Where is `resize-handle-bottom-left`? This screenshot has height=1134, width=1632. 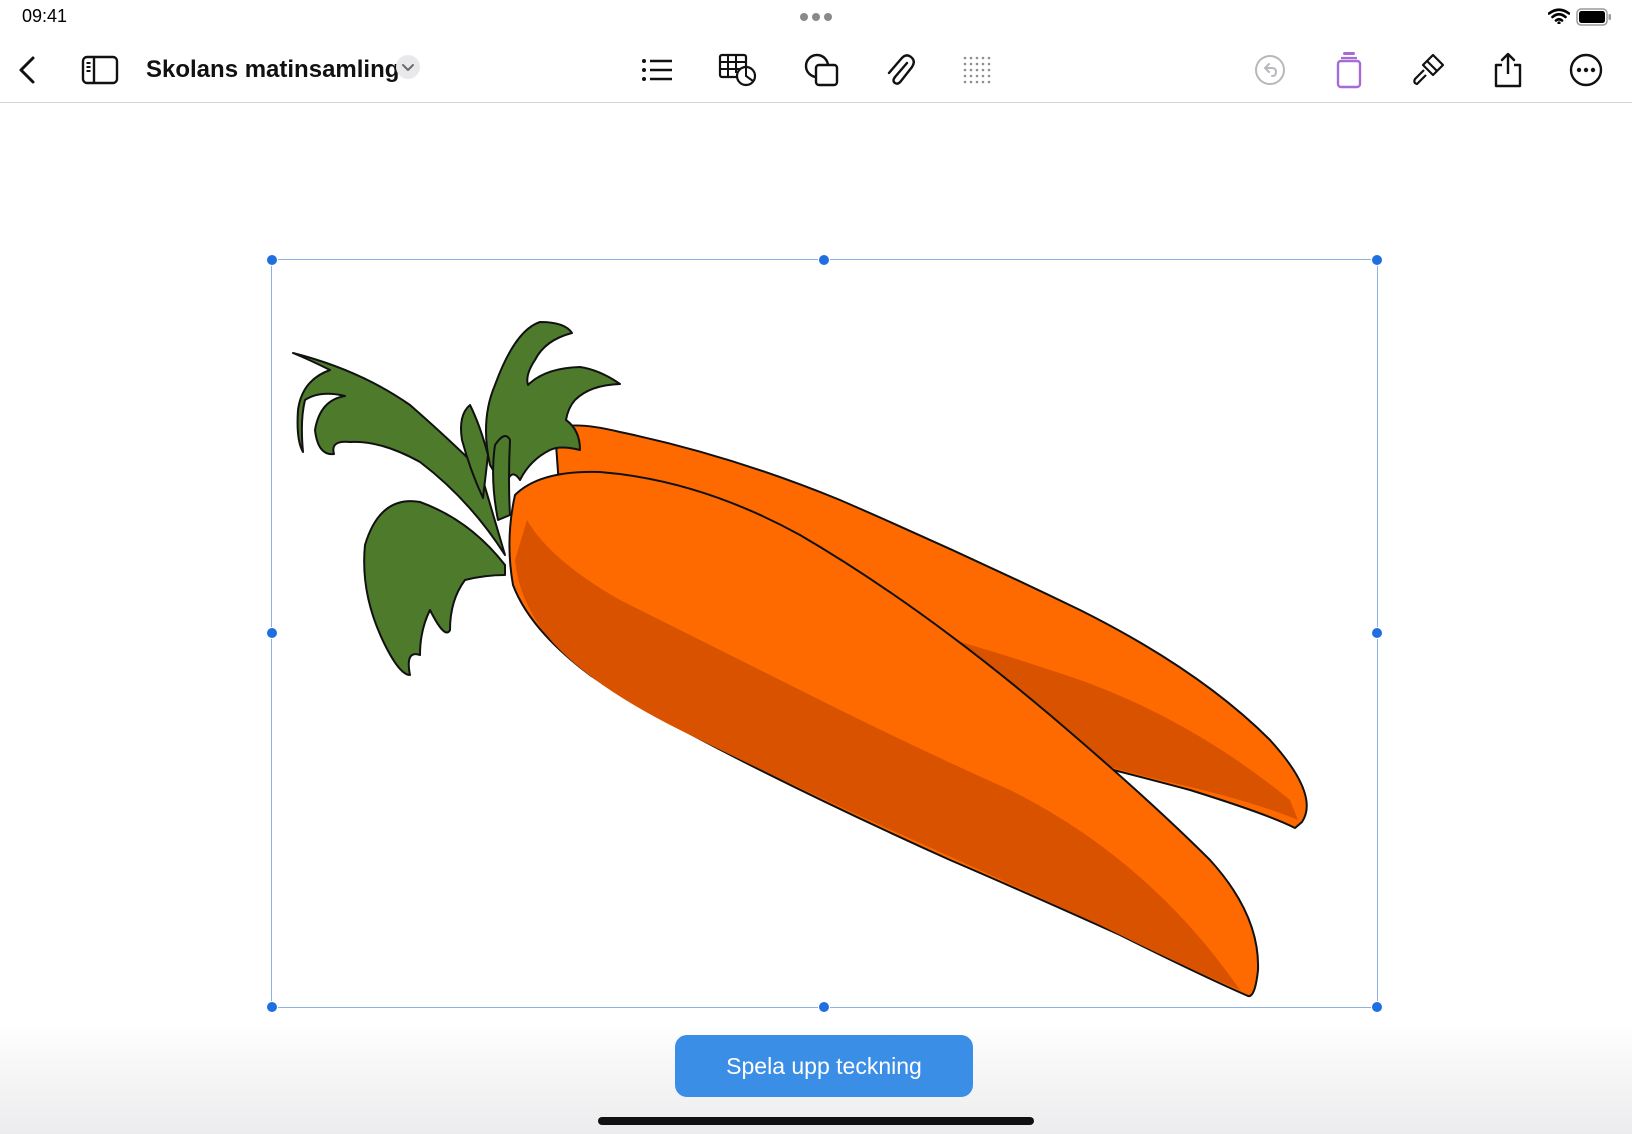 resize-handle-bottom-left is located at coordinates (272, 1007).